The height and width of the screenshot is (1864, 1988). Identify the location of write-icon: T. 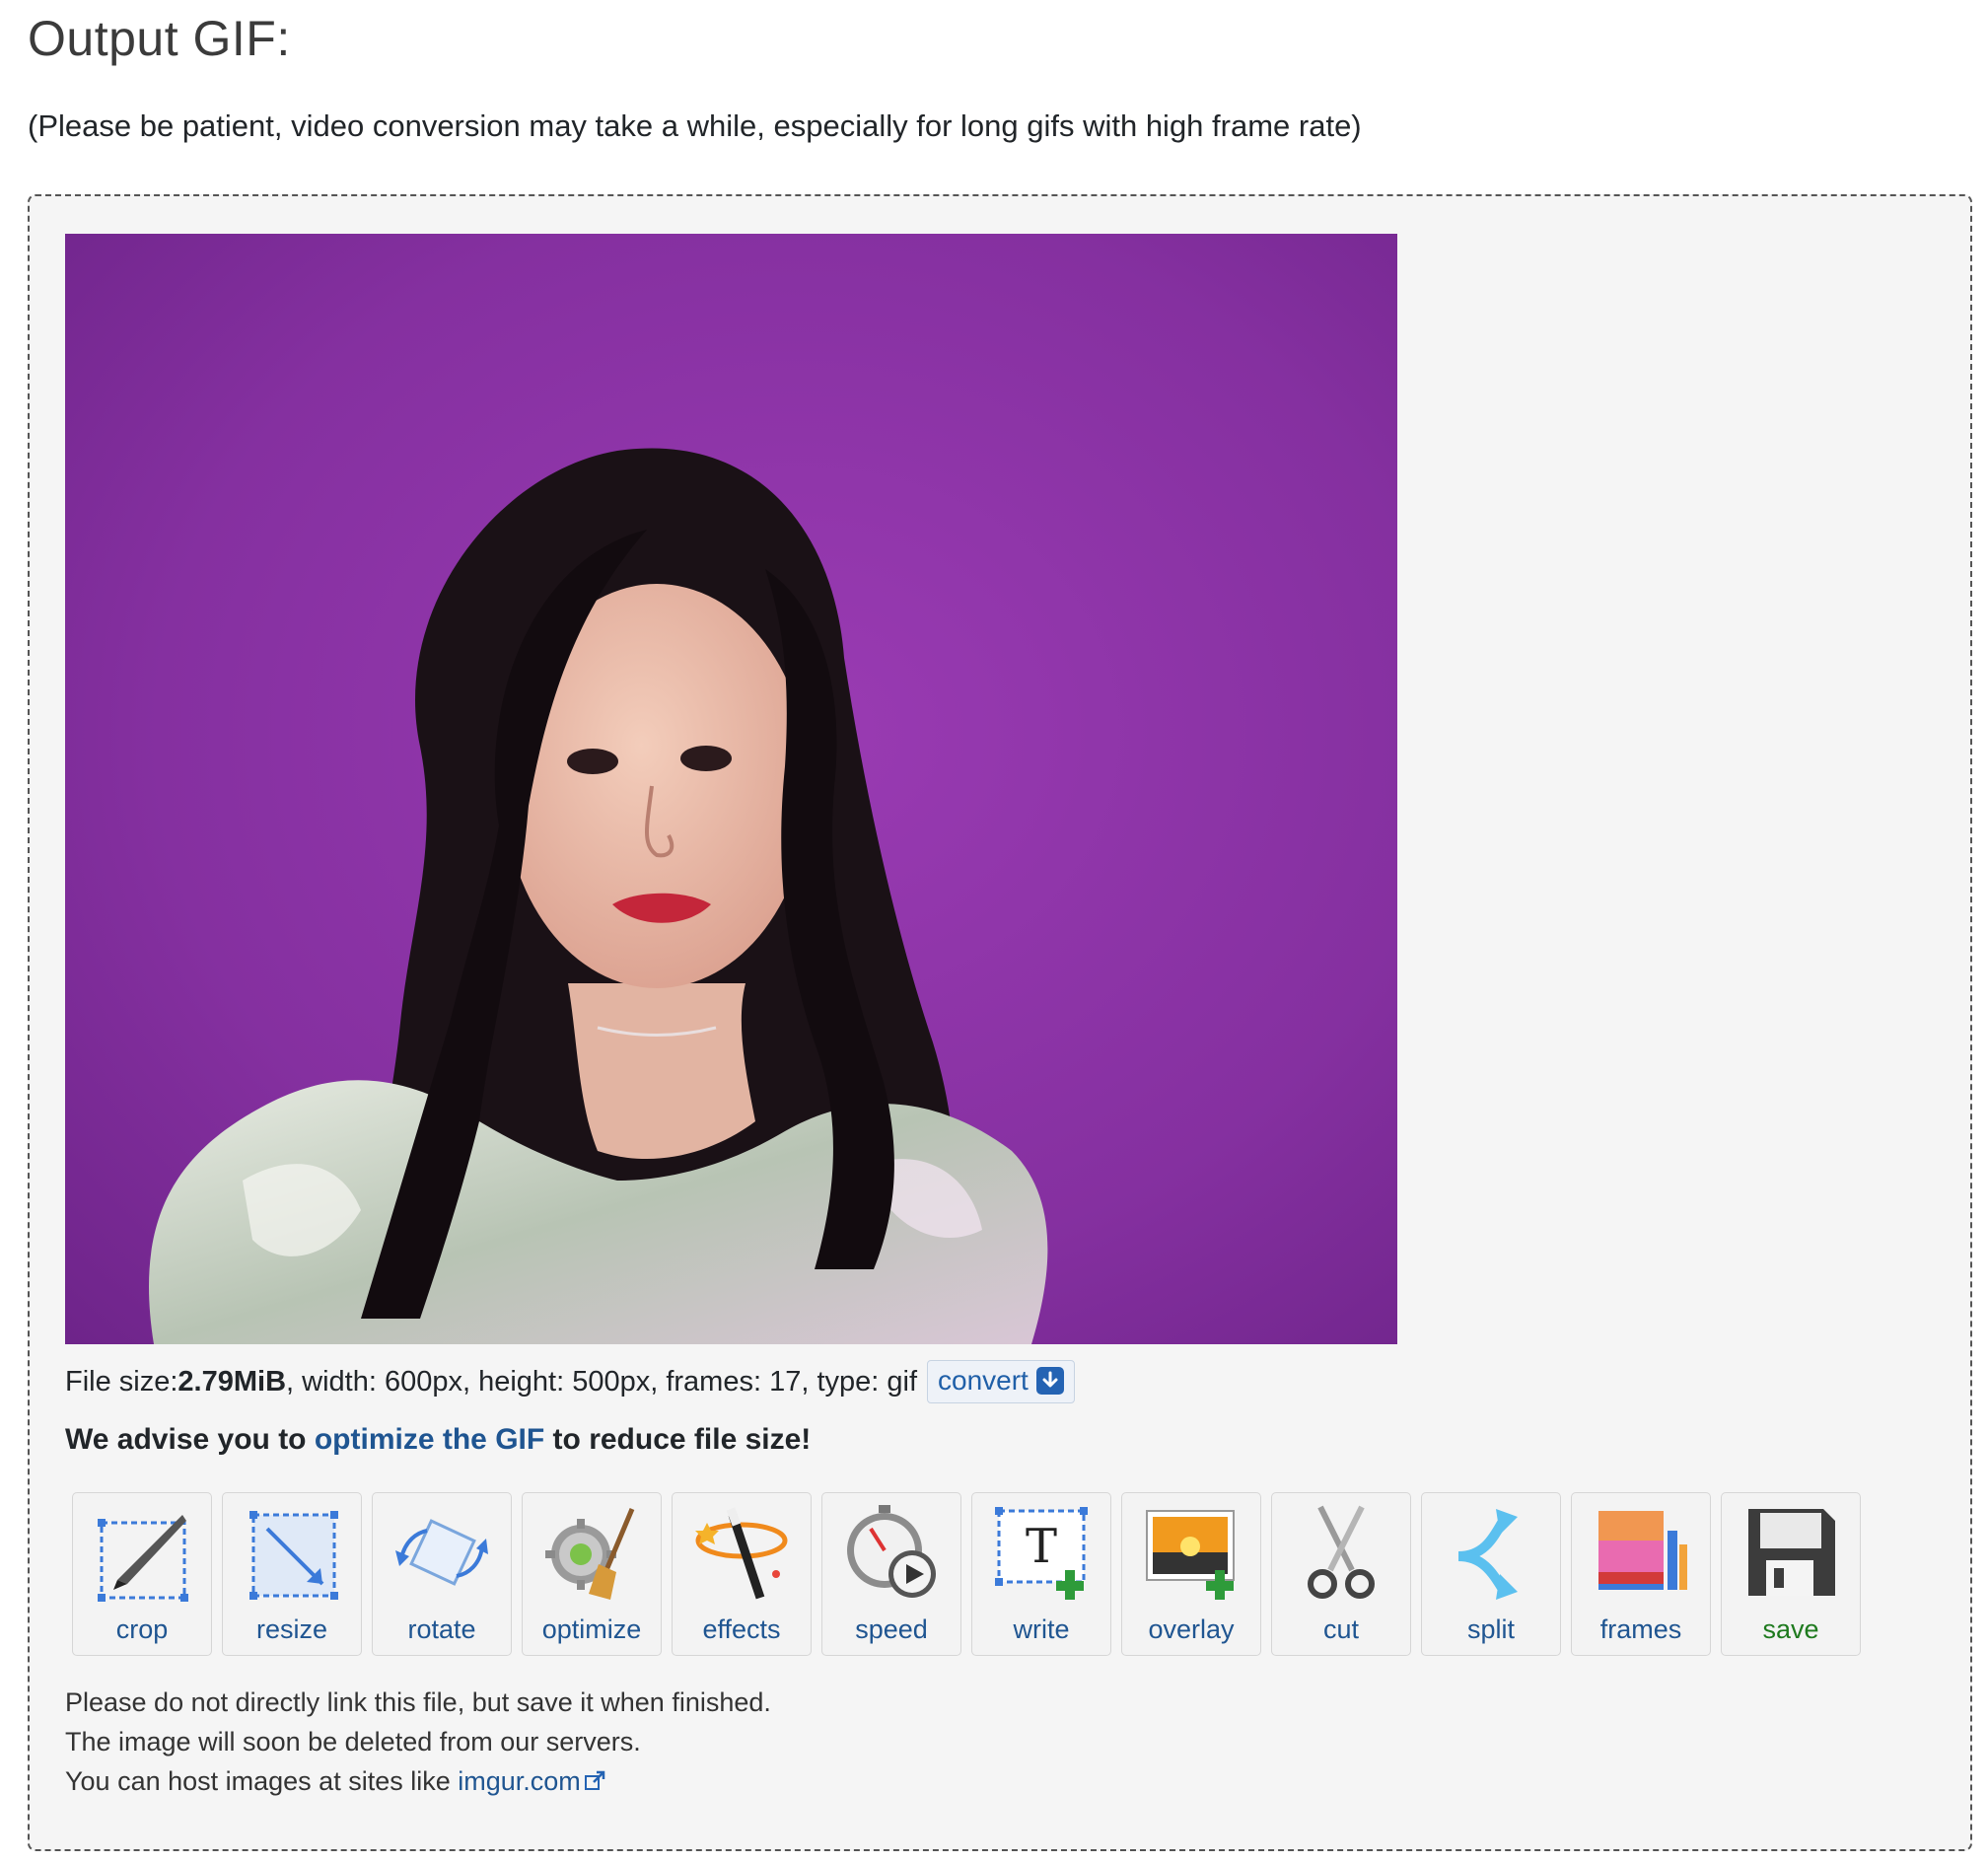
(1042, 1553).